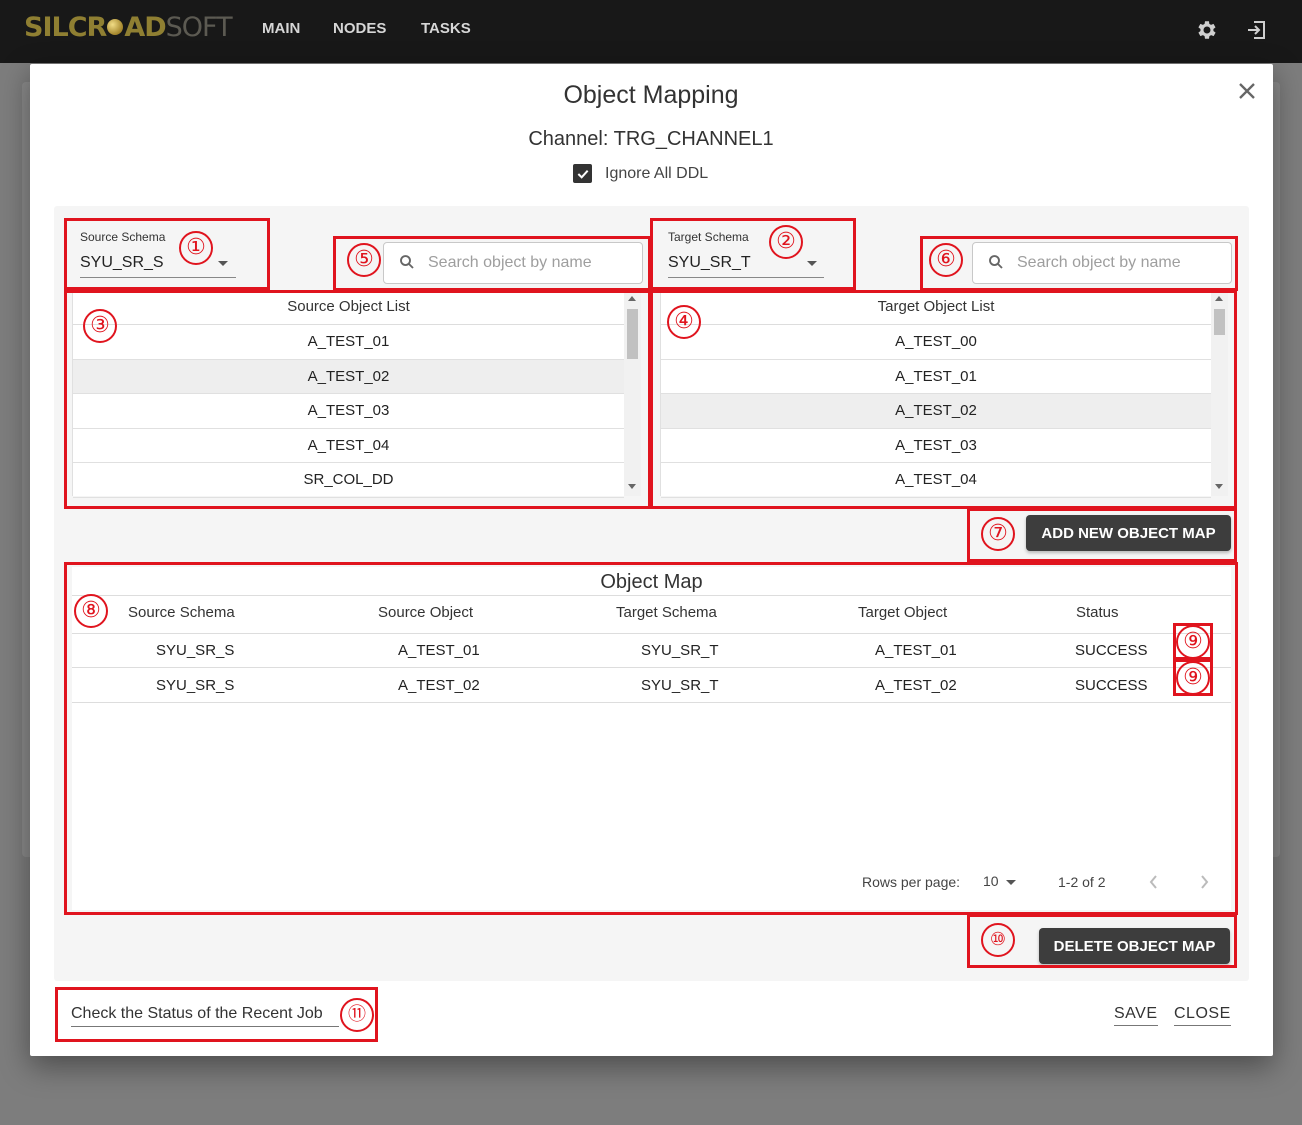 The image size is (1302, 1125). Describe the element at coordinates (1193, 678) in the screenshot. I see `annotation-number-9b: ⑨` at that location.